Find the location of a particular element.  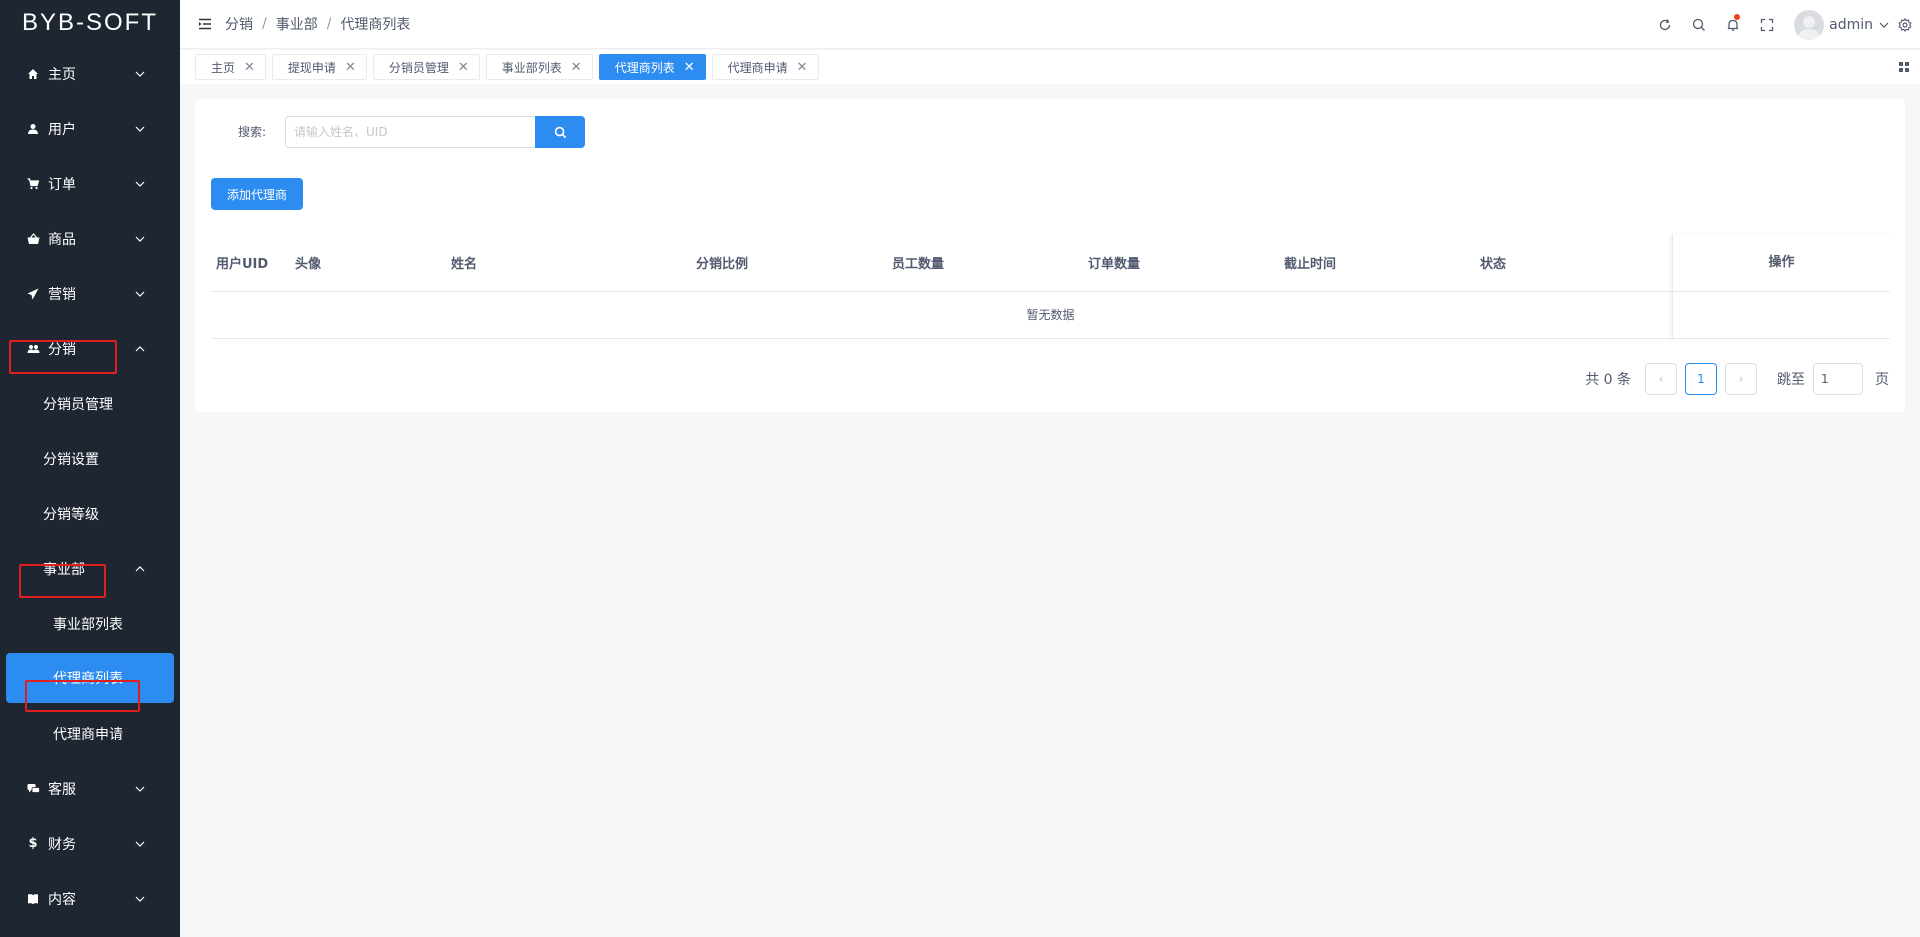

sidebar-subitem-agent-application: 代理商申请 is located at coordinates (90, 733).